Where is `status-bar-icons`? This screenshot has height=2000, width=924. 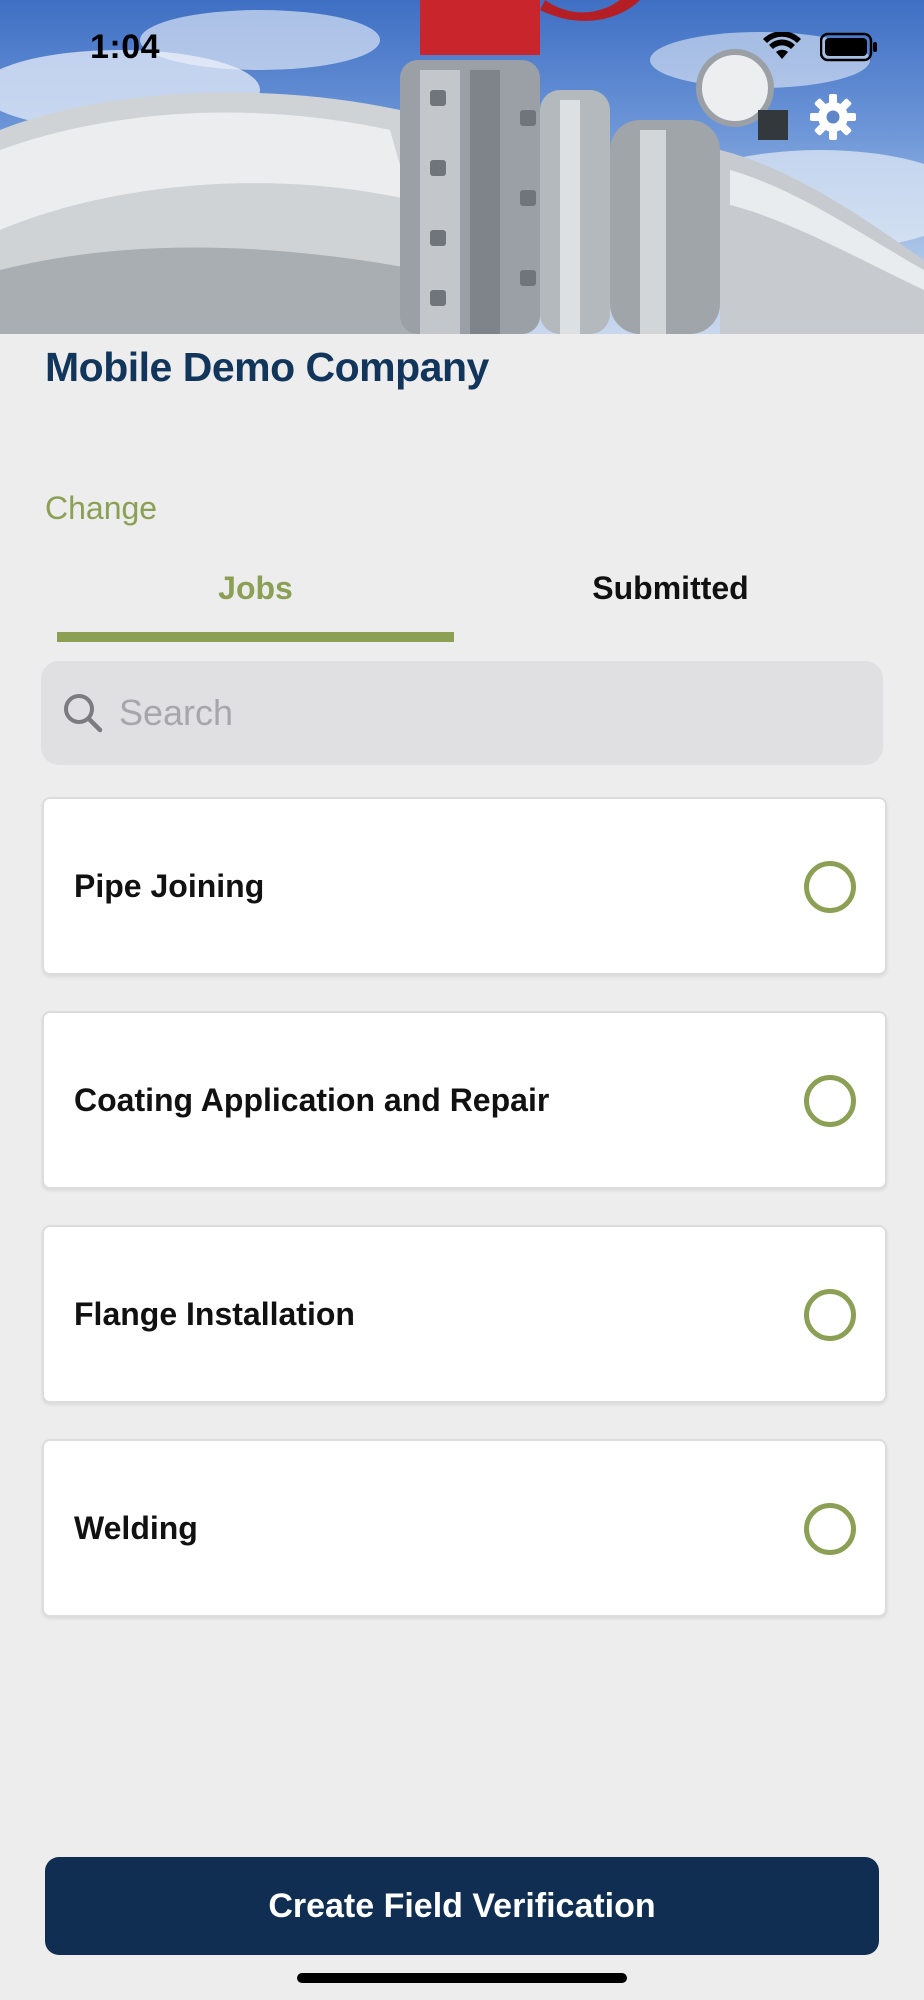
status-bar-icons is located at coordinates (820, 47).